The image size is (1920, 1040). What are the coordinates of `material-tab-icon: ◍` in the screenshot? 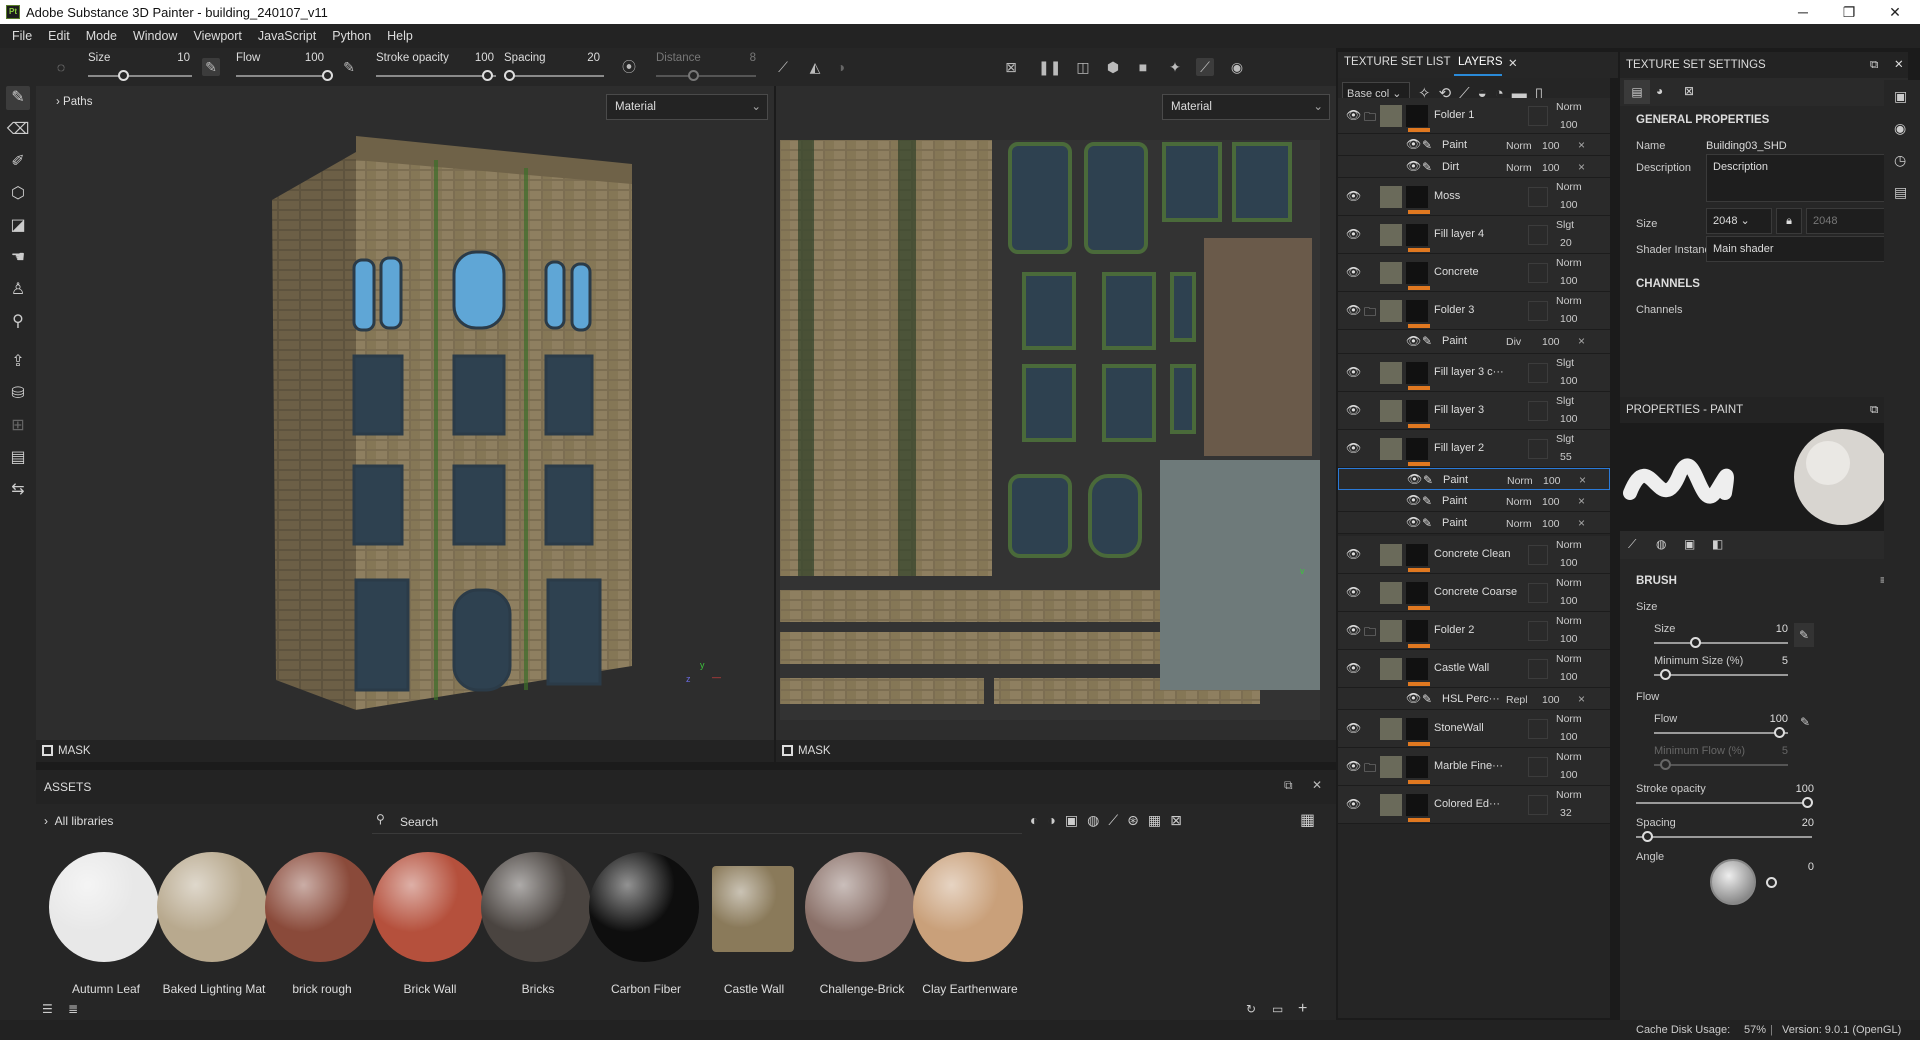 It's located at (1661, 544).